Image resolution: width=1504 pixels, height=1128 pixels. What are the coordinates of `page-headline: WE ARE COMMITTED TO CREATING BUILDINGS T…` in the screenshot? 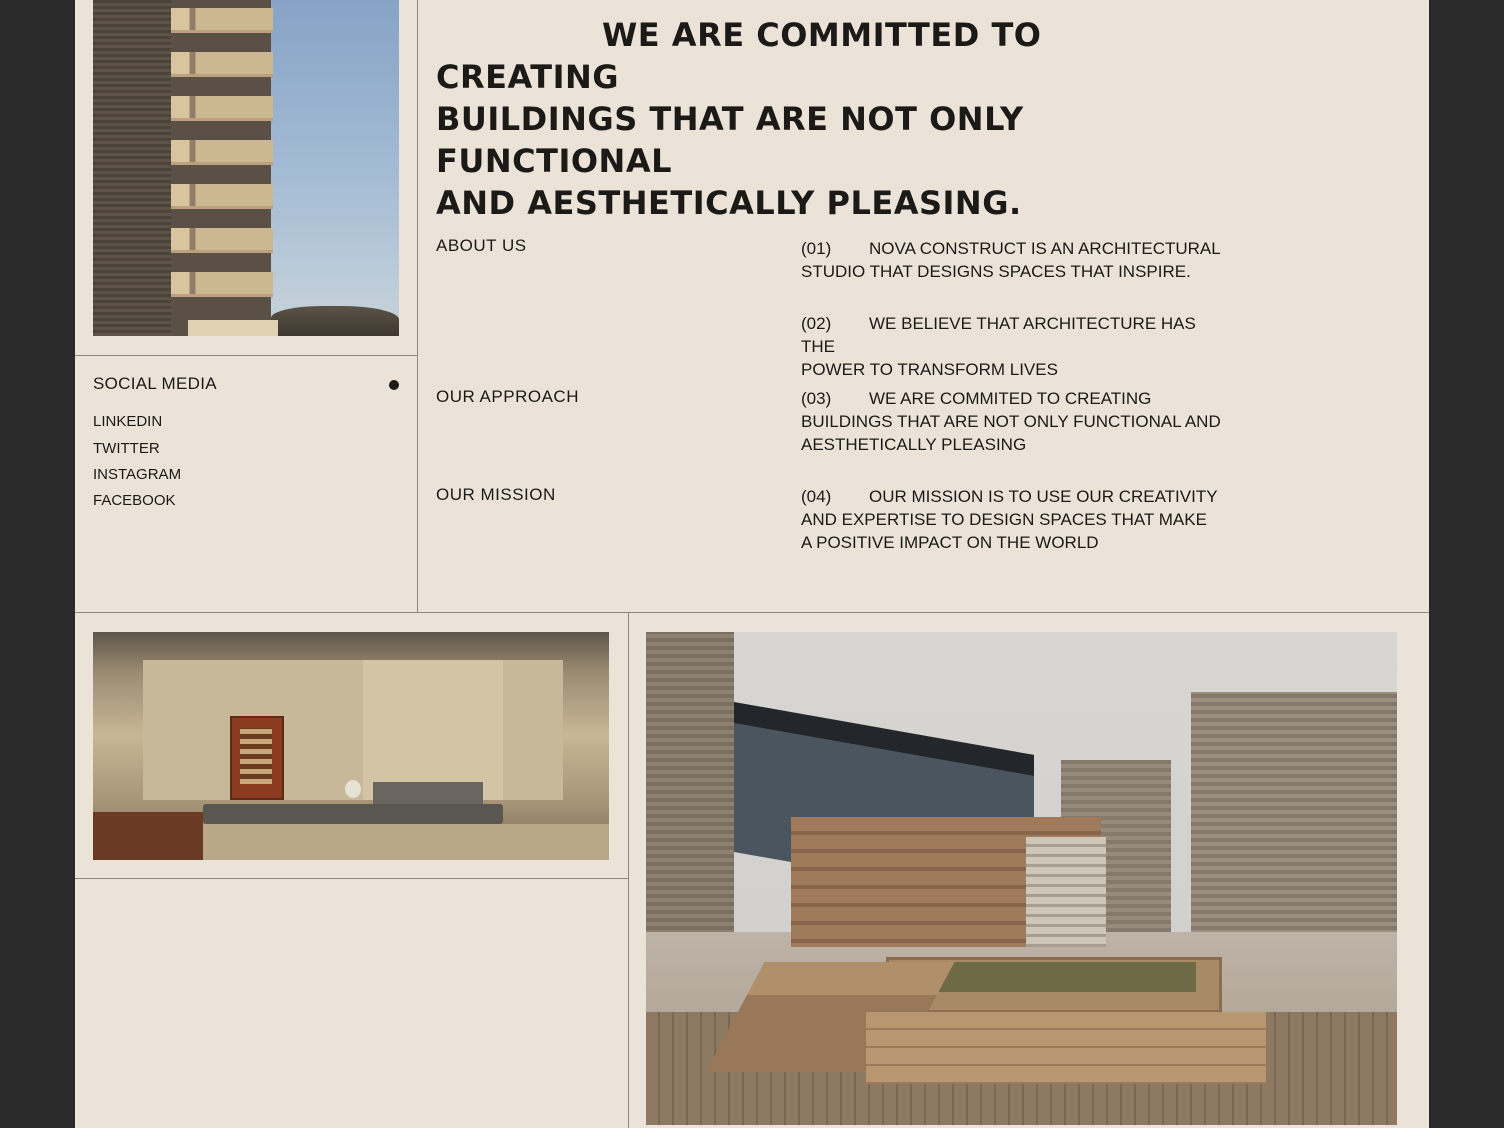 It's located at (836, 119).